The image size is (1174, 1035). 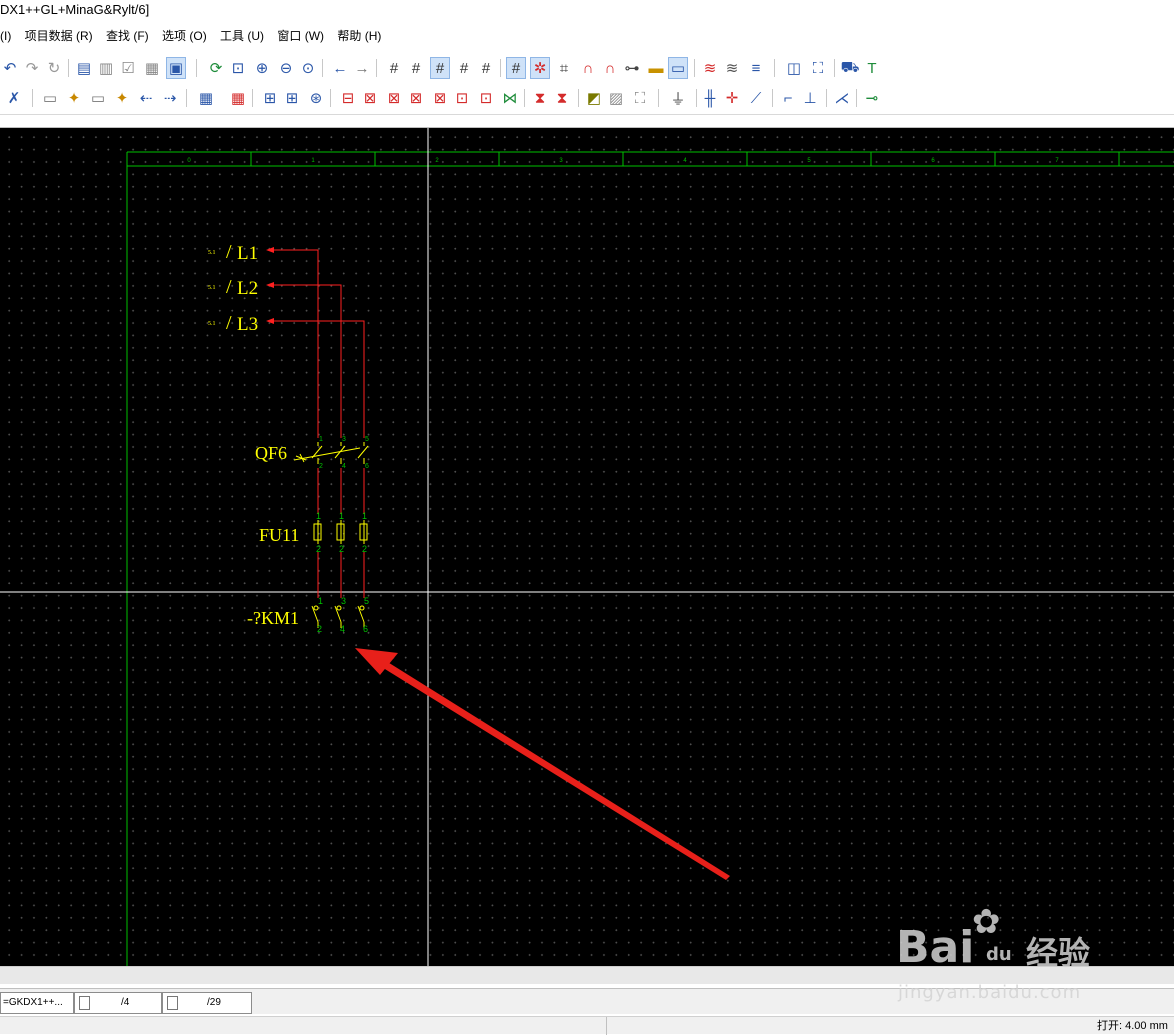 I want to click on device-c-icon: ⊛, so click(x=316, y=98).